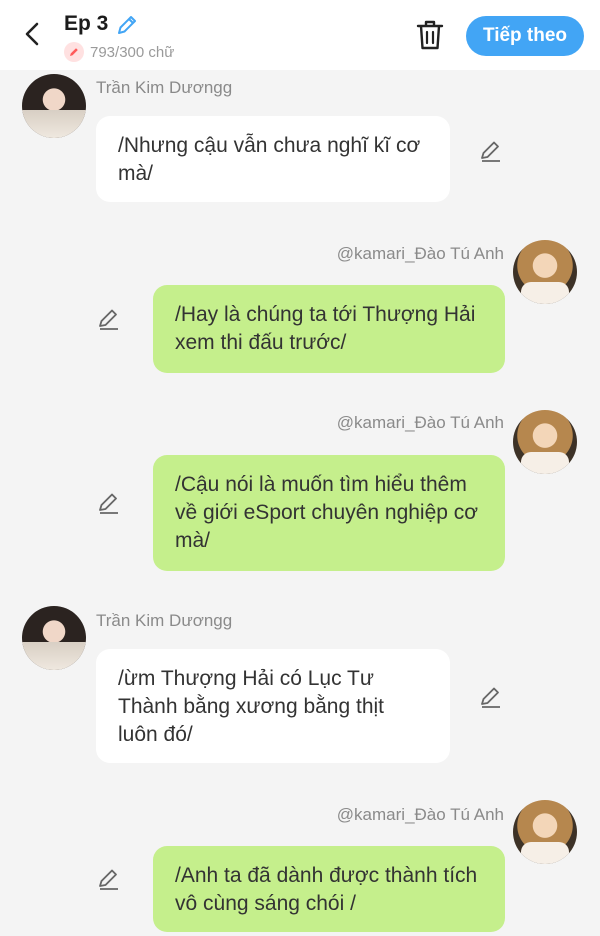 The image size is (600, 936). I want to click on next-button: Tiếp theo, so click(525, 36).